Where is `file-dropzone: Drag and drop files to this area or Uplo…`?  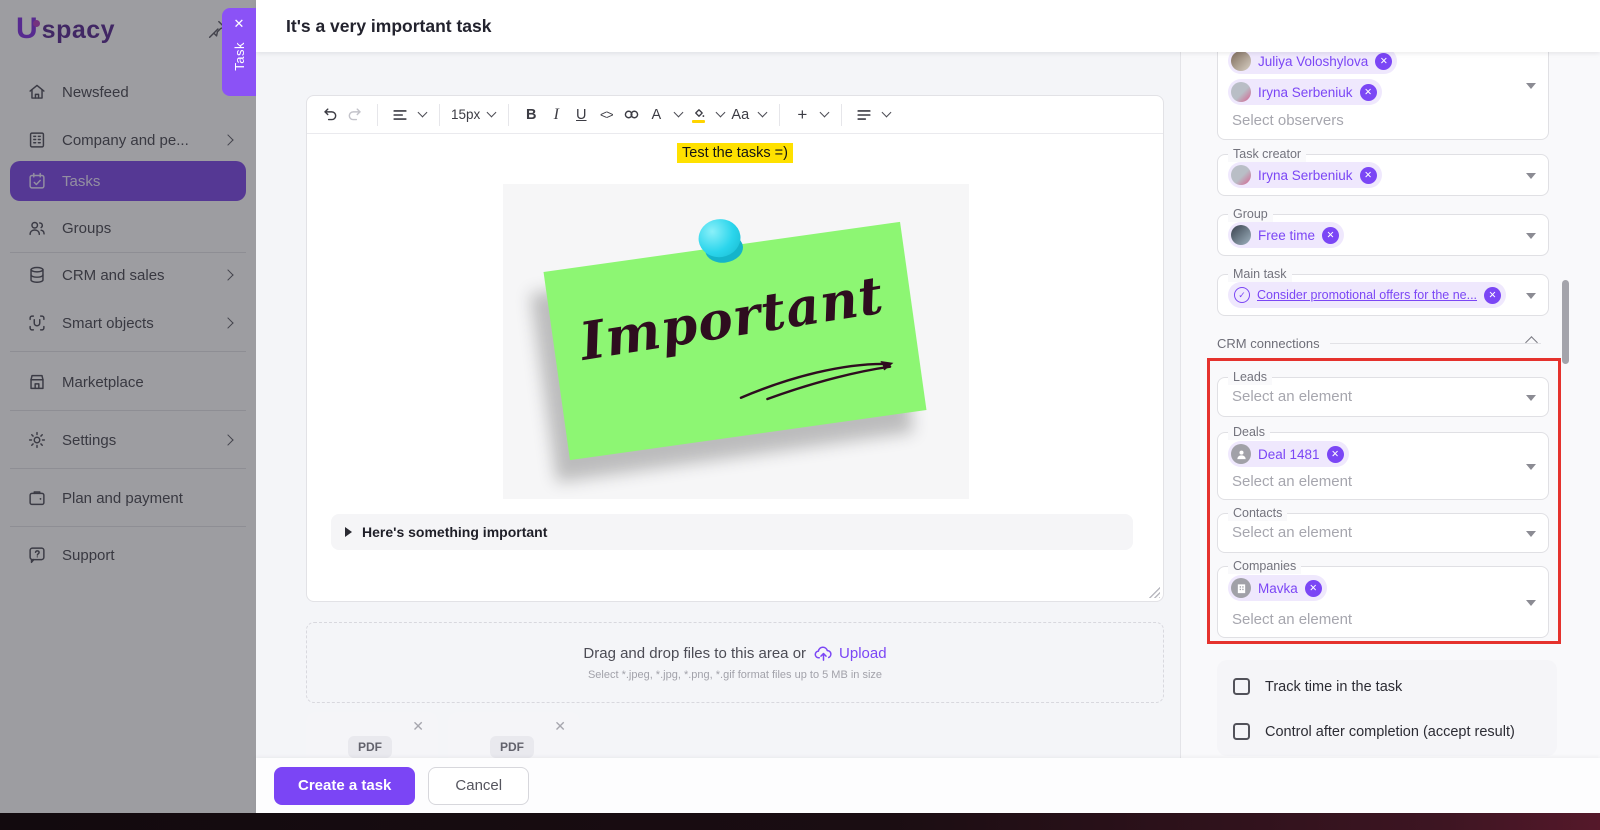
file-dropzone: Drag and drop files to this area or Uplo… is located at coordinates (735, 662).